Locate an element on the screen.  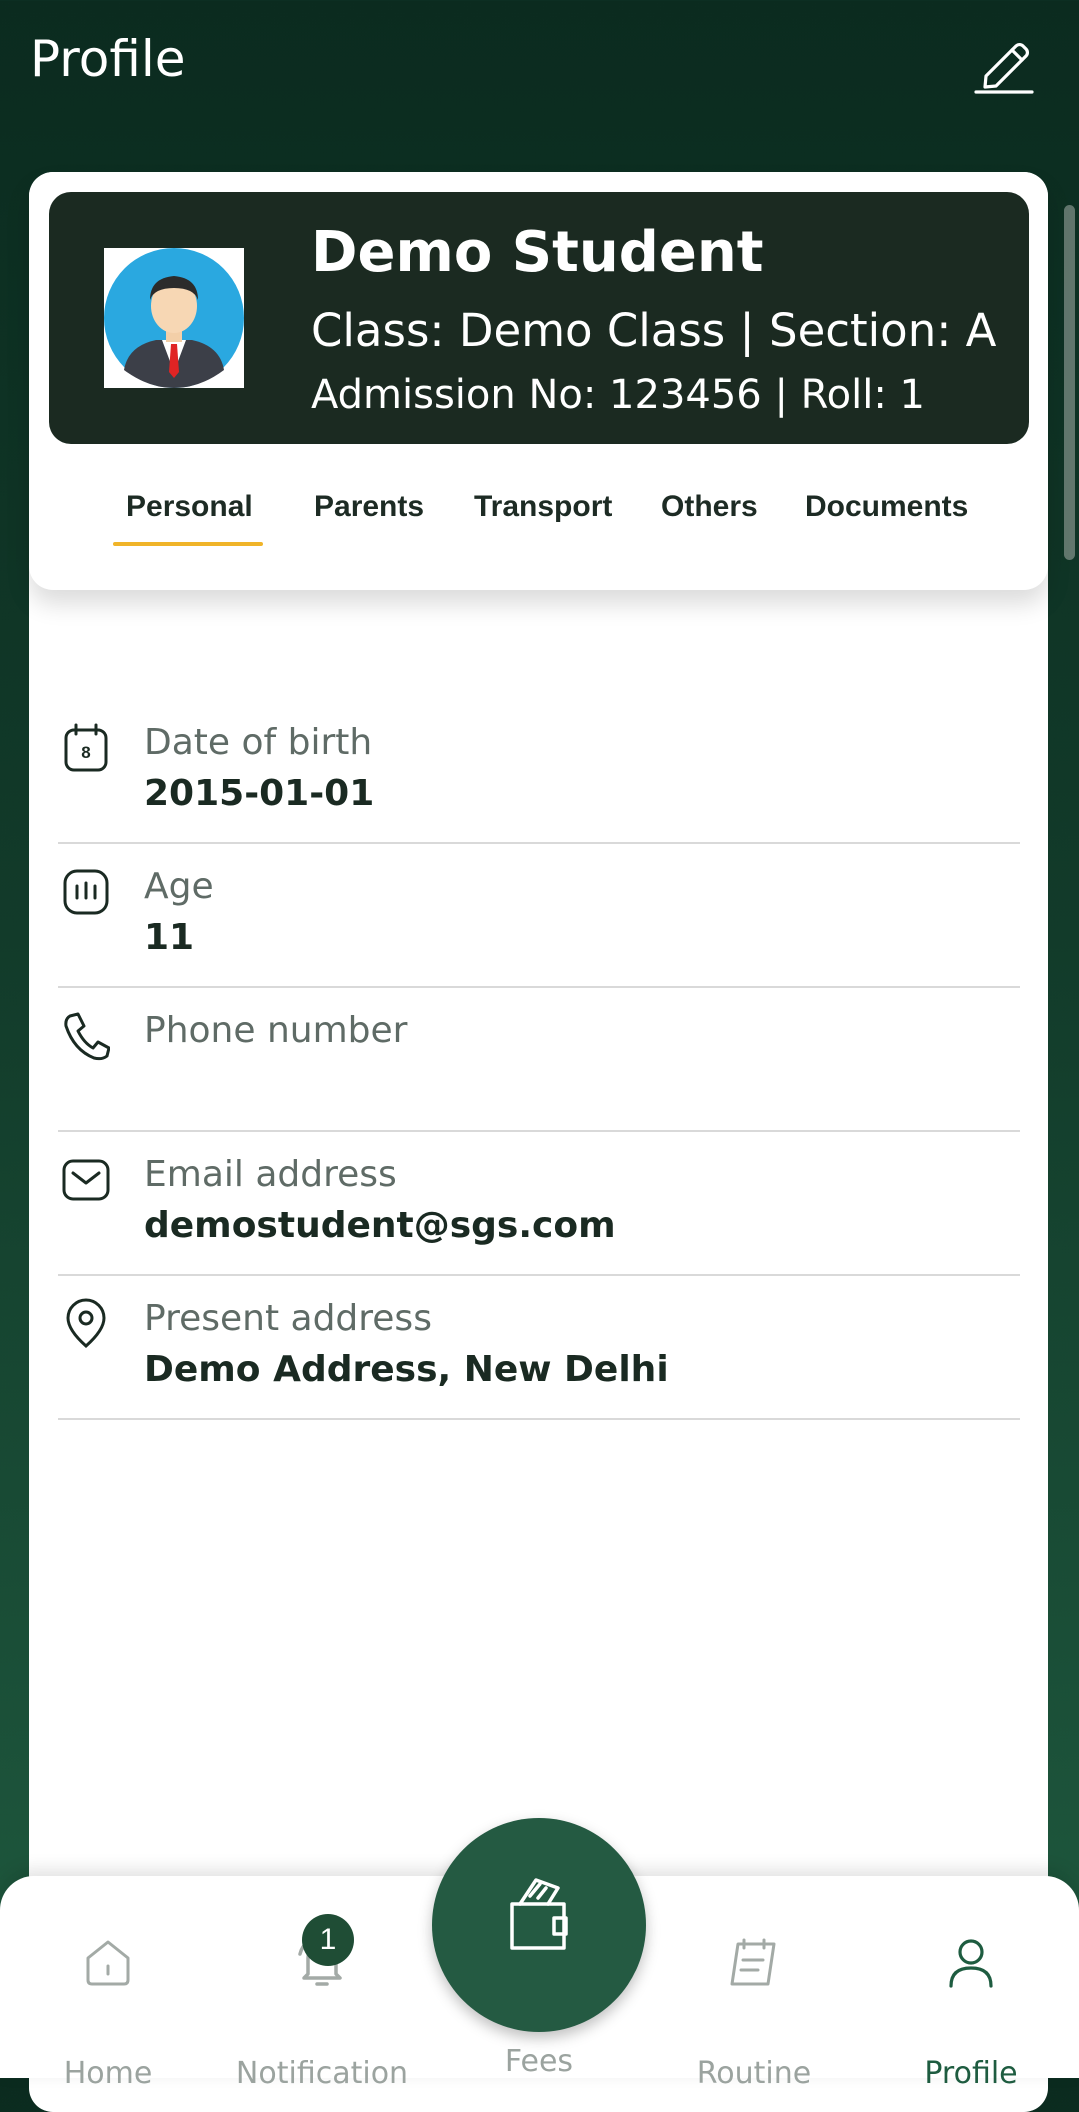
notification-badge: 1 is located at coordinates (328, 1940).